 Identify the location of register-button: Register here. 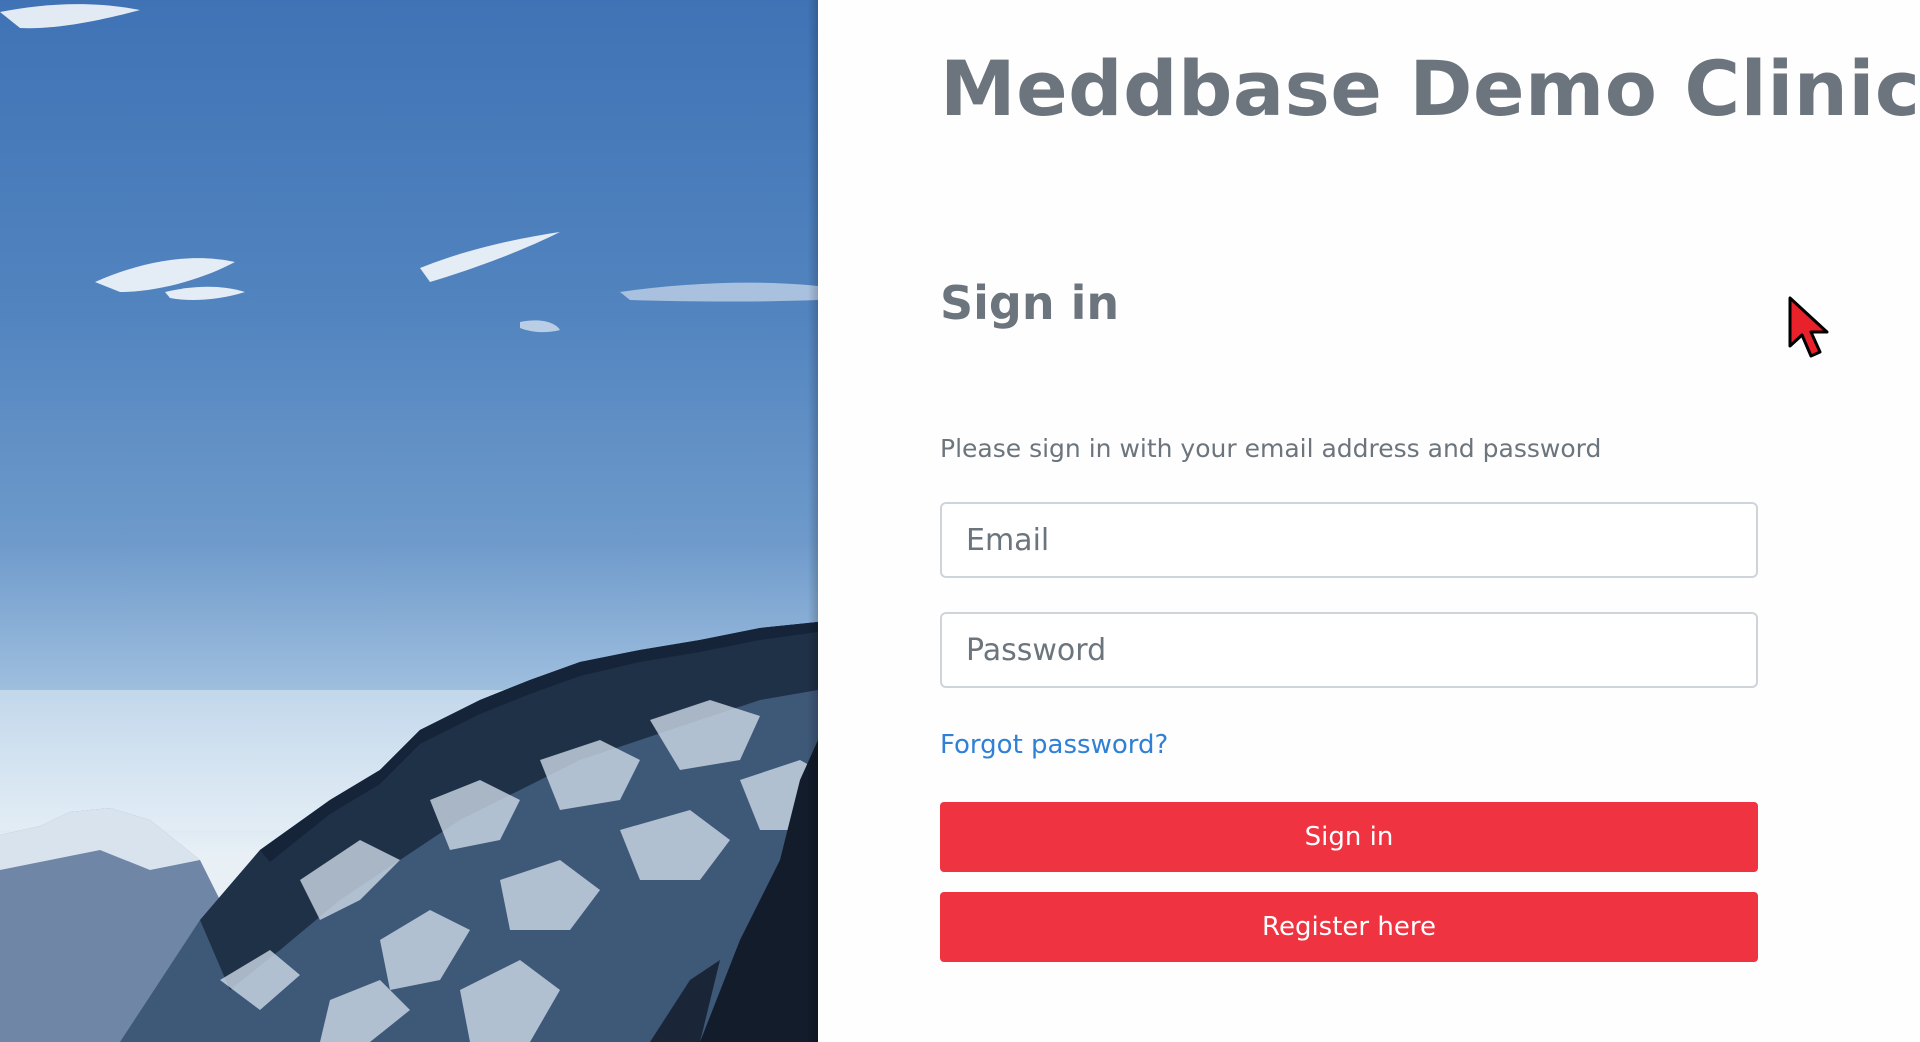
(1349, 927).